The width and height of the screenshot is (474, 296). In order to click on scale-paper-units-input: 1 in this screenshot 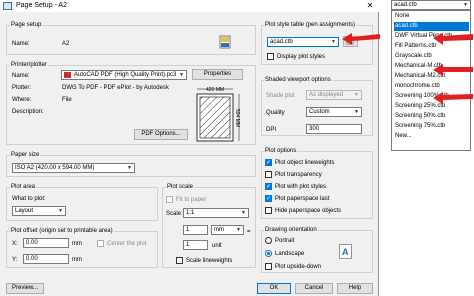, I will do `click(195, 230)`.